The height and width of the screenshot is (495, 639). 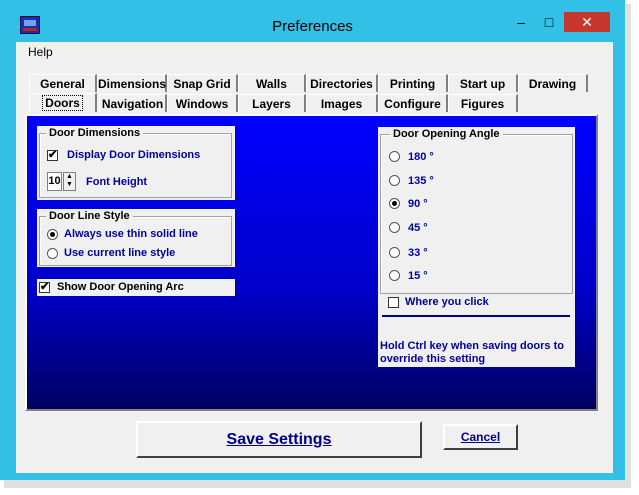 What do you see at coordinates (133, 155) in the screenshot?
I see `display-dimensions-label: Display Door Dimensions` at bounding box center [133, 155].